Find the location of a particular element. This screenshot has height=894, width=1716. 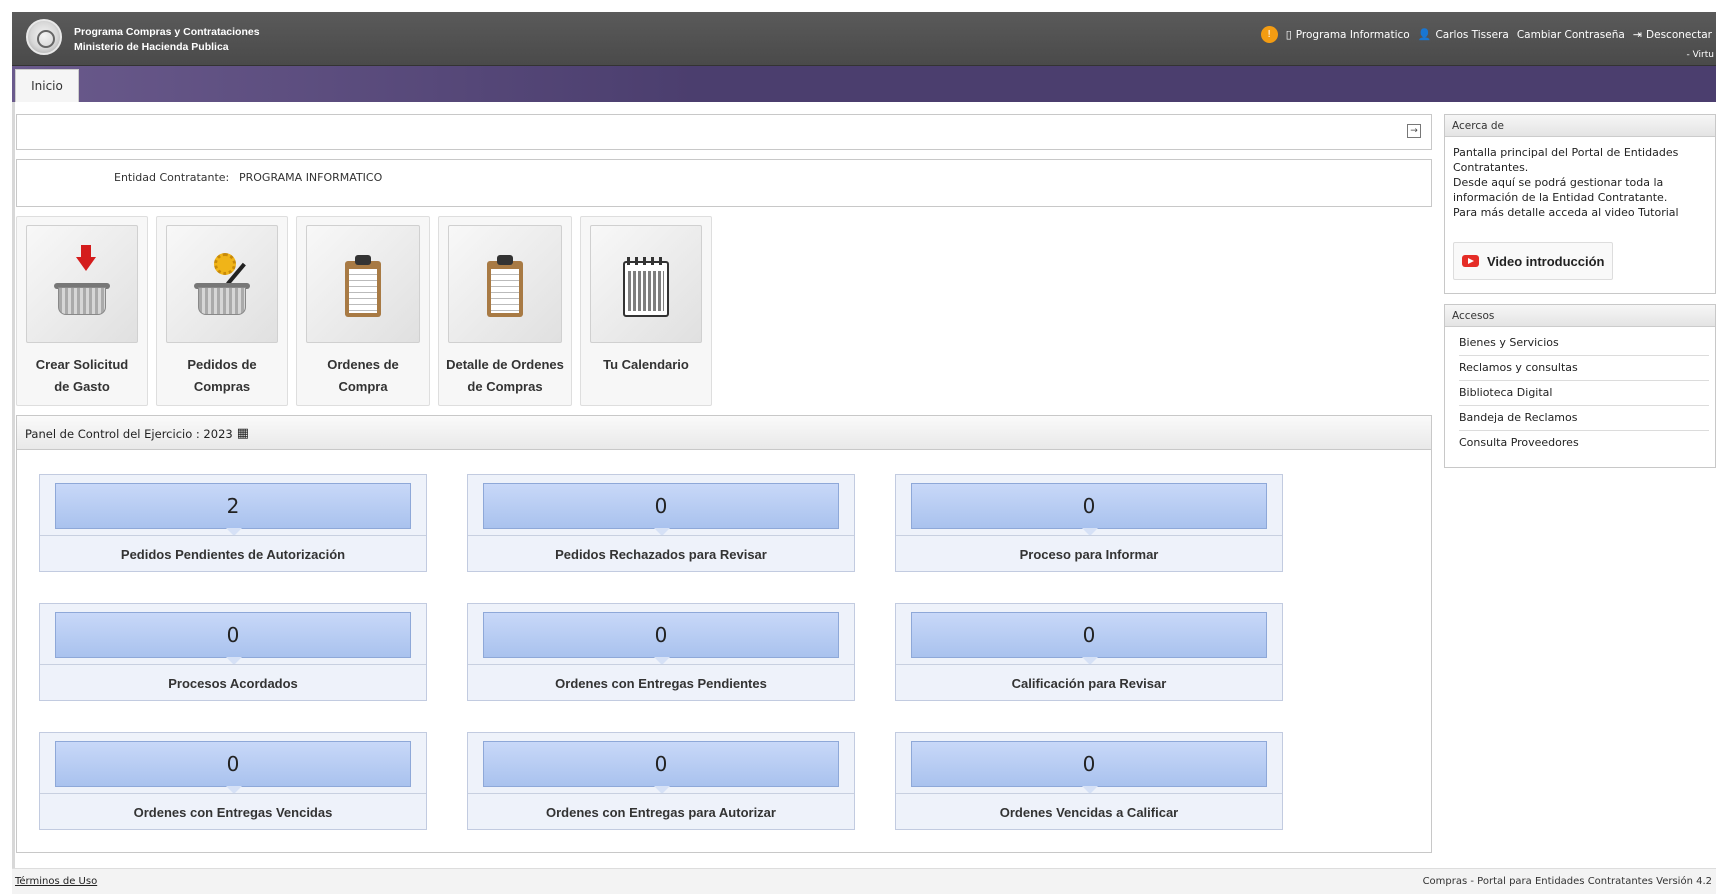

tile-crear-solicitud: Crear Solicitud de Gasto is located at coordinates (82, 311).